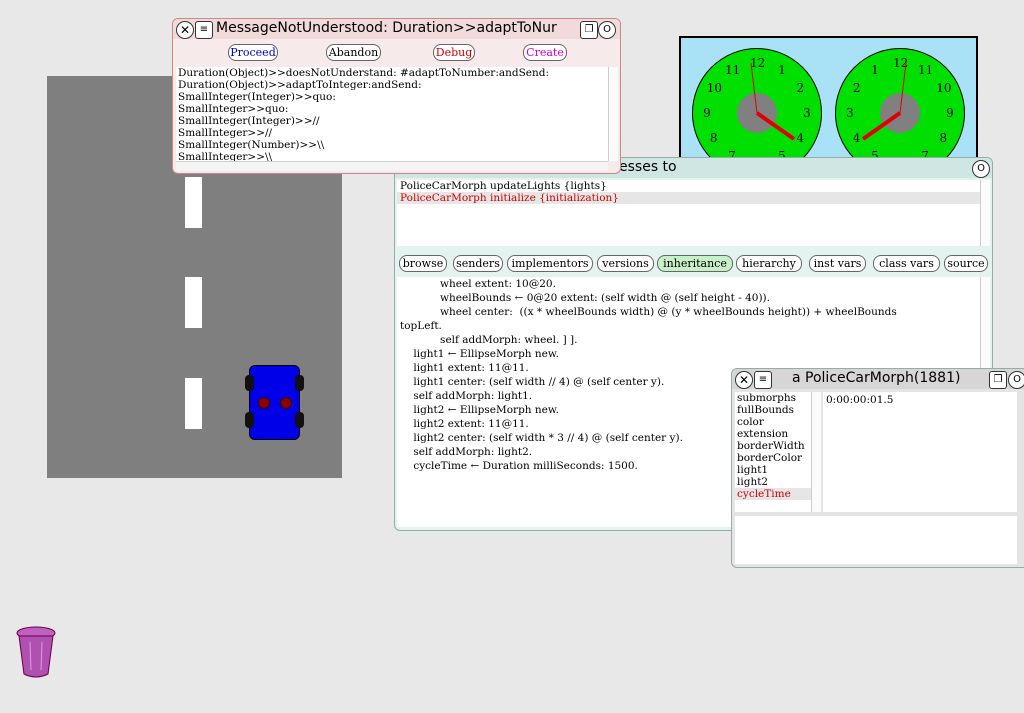 The width and height of the screenshot is (1024, 713). Describe the element at coordinates (392, 145) in the screenshot. I see `stack-frame: SmallInteger(Number)>>\\` at that location.